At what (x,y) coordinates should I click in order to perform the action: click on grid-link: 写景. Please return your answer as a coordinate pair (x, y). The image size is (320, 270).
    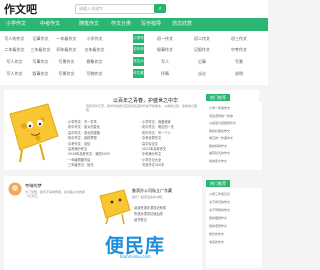
    Looking at the image, I should click on (239, 61).